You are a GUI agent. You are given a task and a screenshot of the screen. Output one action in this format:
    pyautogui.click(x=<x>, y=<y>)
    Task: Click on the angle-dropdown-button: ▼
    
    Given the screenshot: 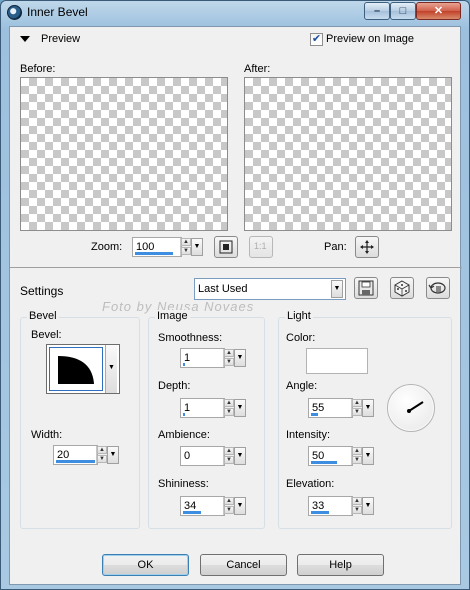 What is the action you would take?
    pyautogui.click(x=368, y=408)
    